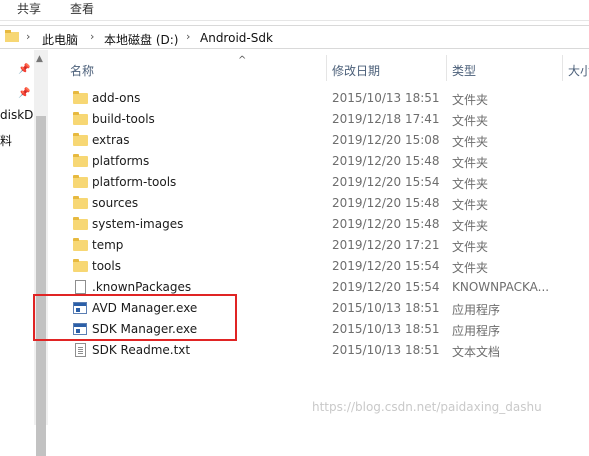  I want to click on file-date: 2019/12/20 15:08, so click(386, 140).